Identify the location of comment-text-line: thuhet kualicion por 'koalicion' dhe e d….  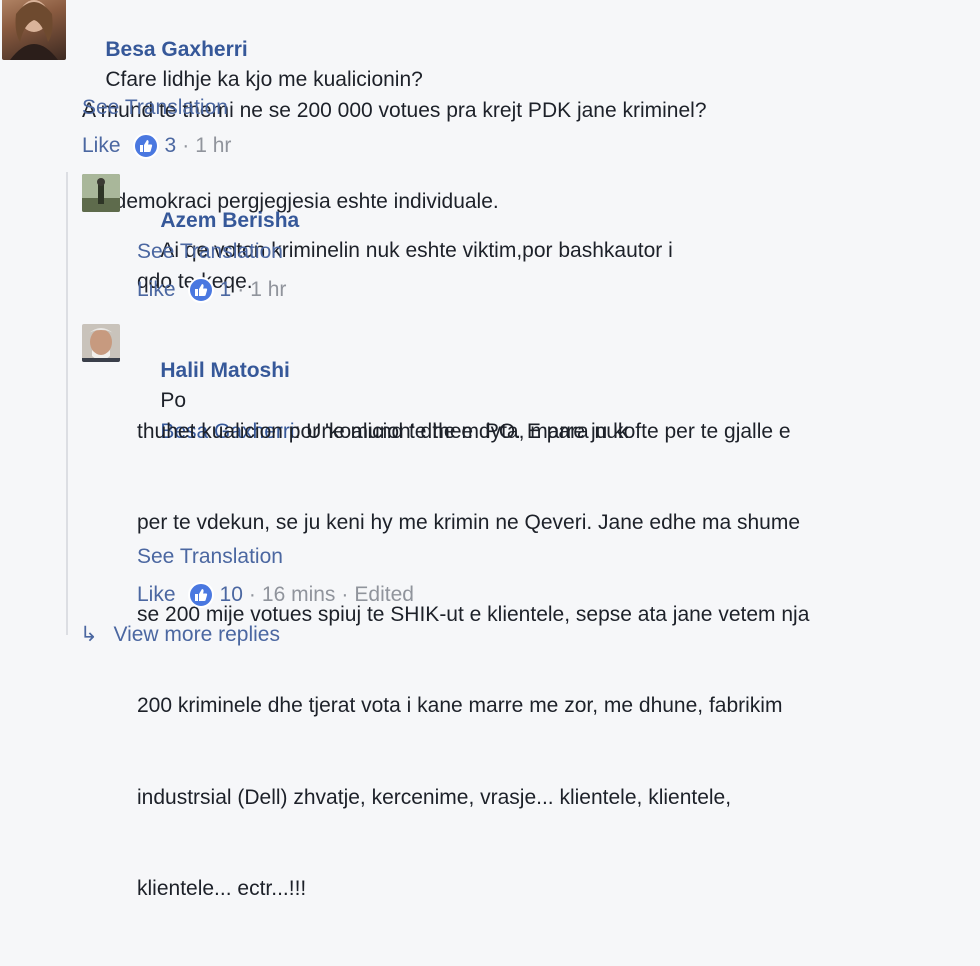
(464, 431).